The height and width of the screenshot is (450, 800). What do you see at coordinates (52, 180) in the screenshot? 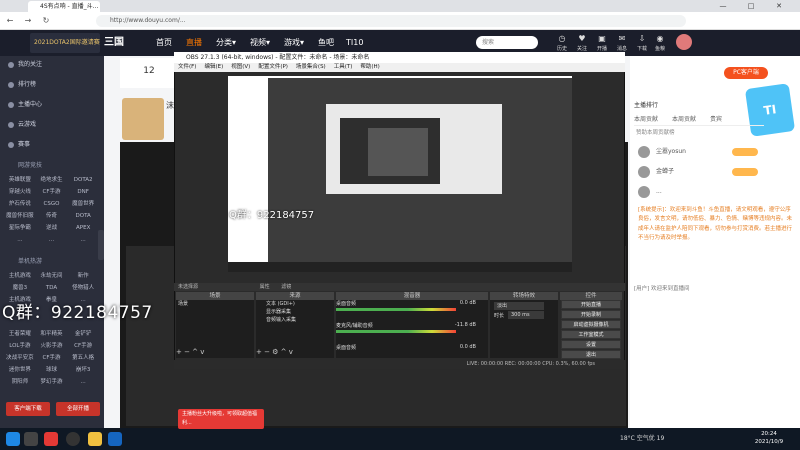
I see `category-row: 英雄联盟 绝地求生 DOTA2` at bounding box center [52, 180].